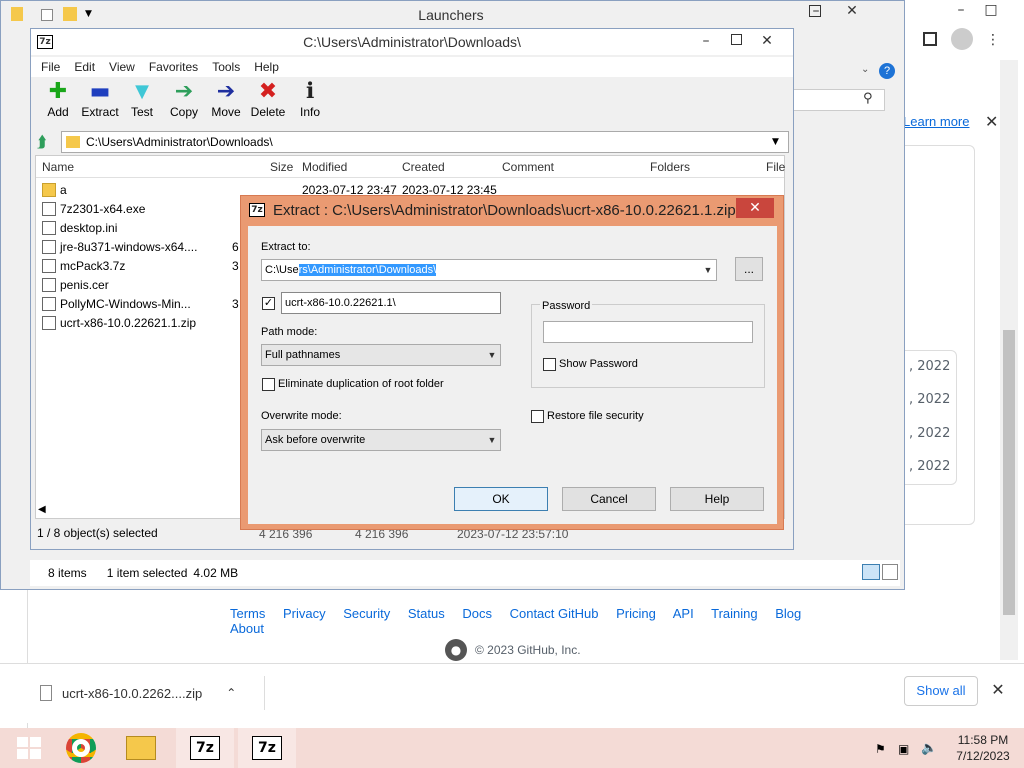  I want to click on add-icon: ✚, so click(58, 91).